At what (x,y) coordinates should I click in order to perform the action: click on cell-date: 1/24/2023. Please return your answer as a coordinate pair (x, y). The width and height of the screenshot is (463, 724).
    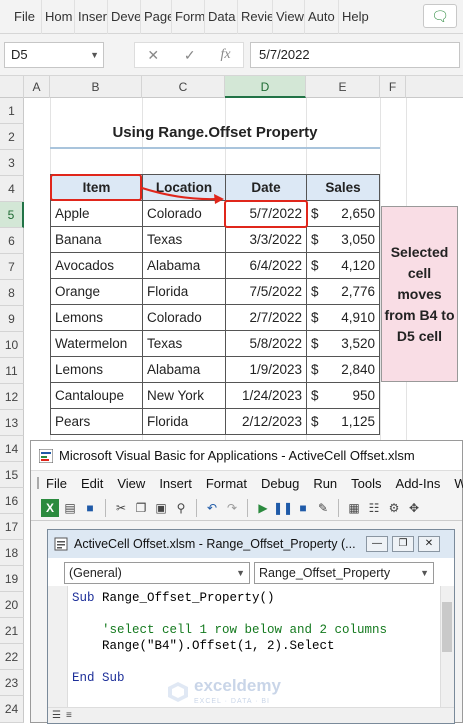
    Looking at the image, I should click on (266, 395).